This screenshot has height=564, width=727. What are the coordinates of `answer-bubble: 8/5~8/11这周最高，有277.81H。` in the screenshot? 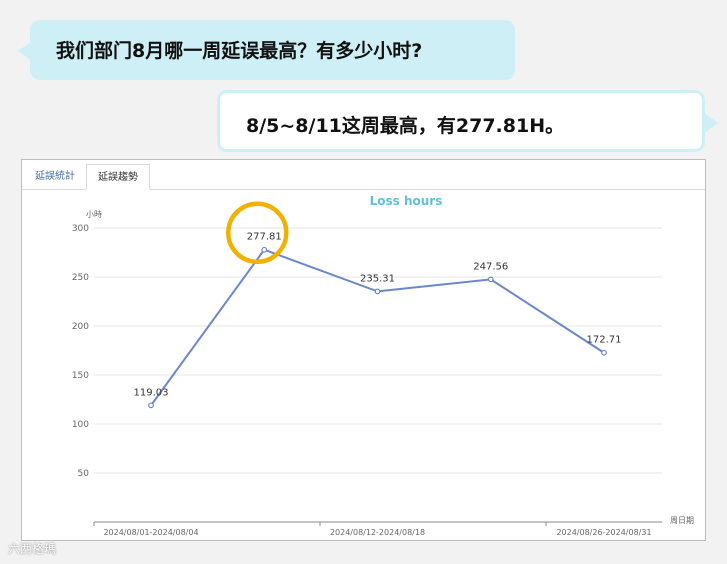 It's located at (467, 121).